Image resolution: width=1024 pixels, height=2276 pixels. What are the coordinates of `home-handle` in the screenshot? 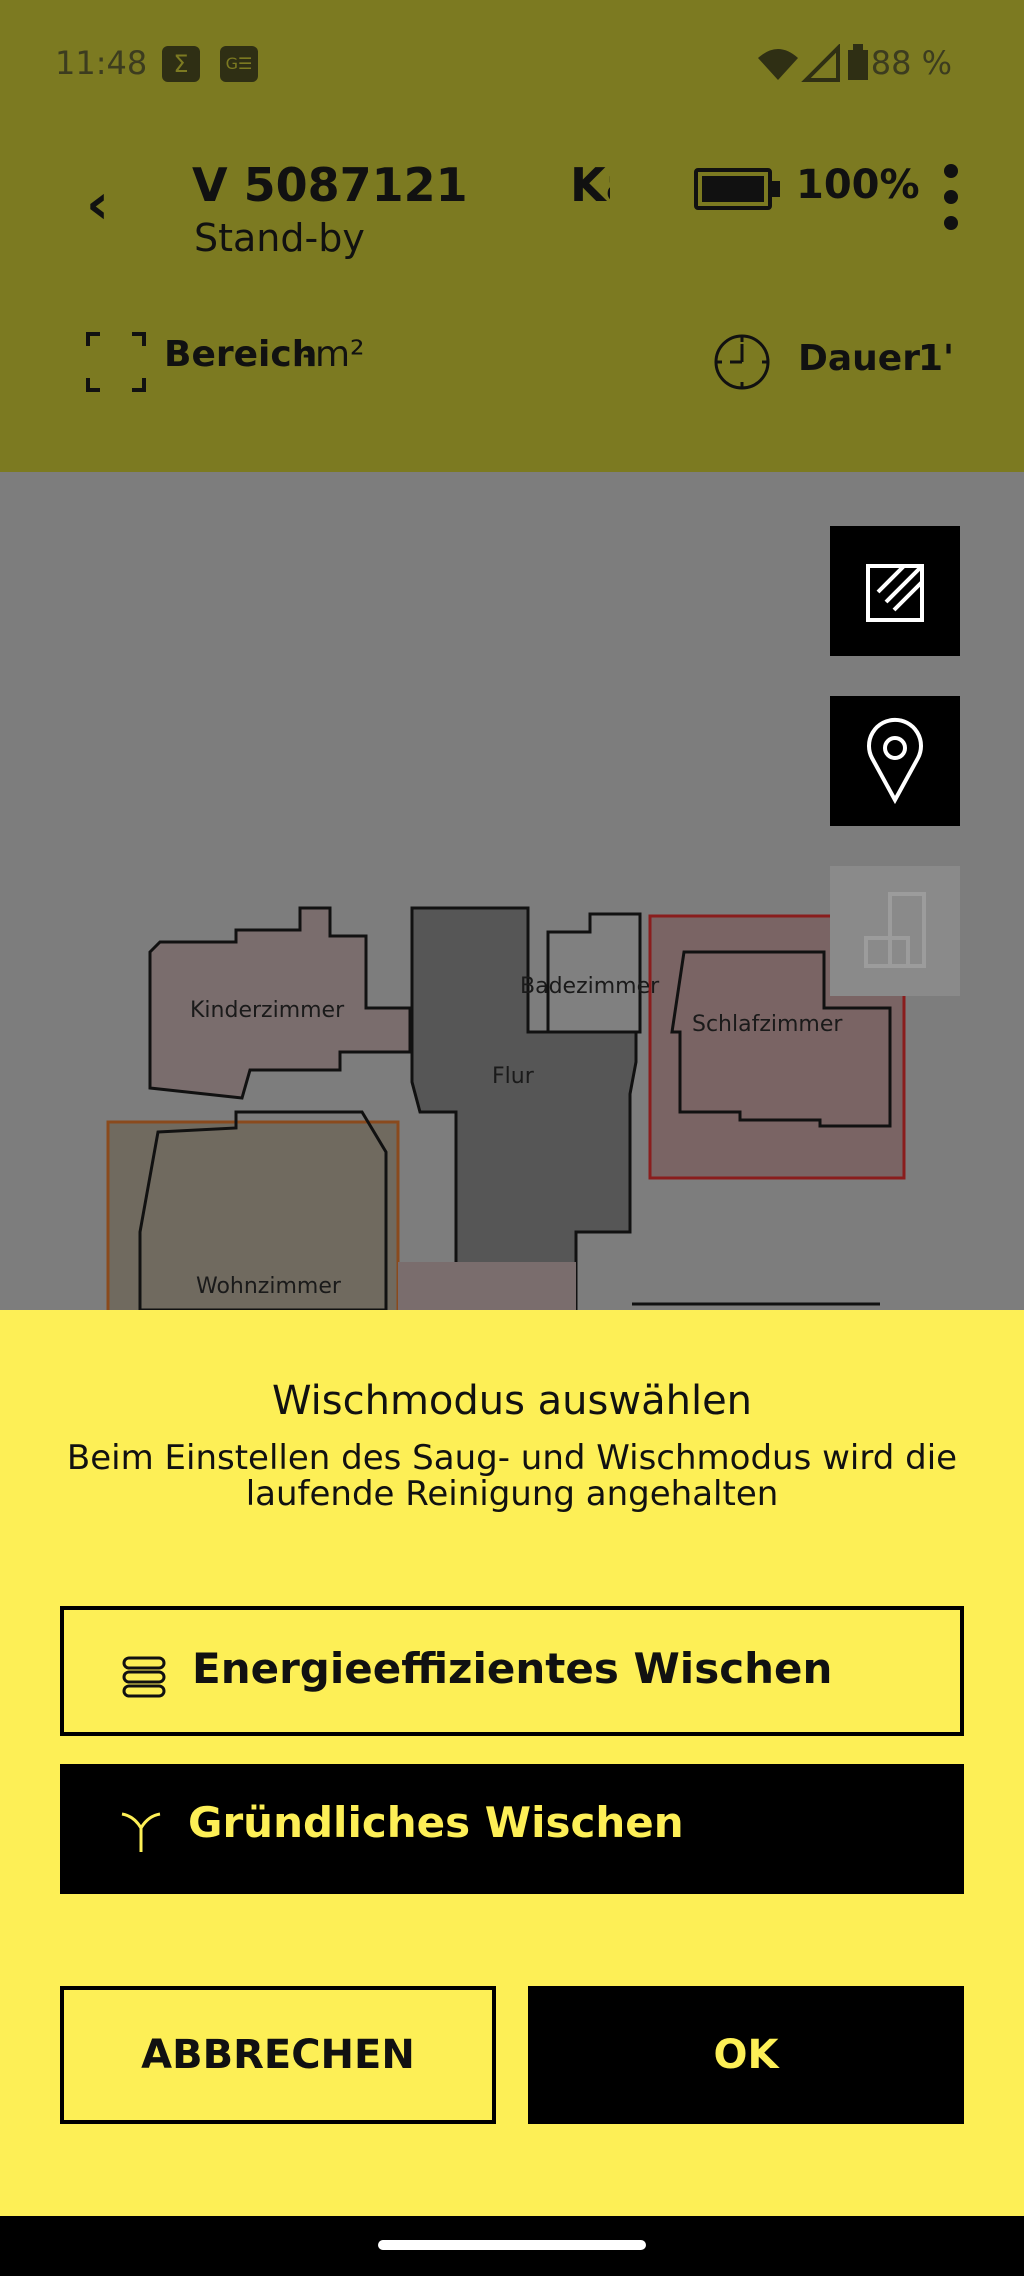 It's located at (512, 2245).